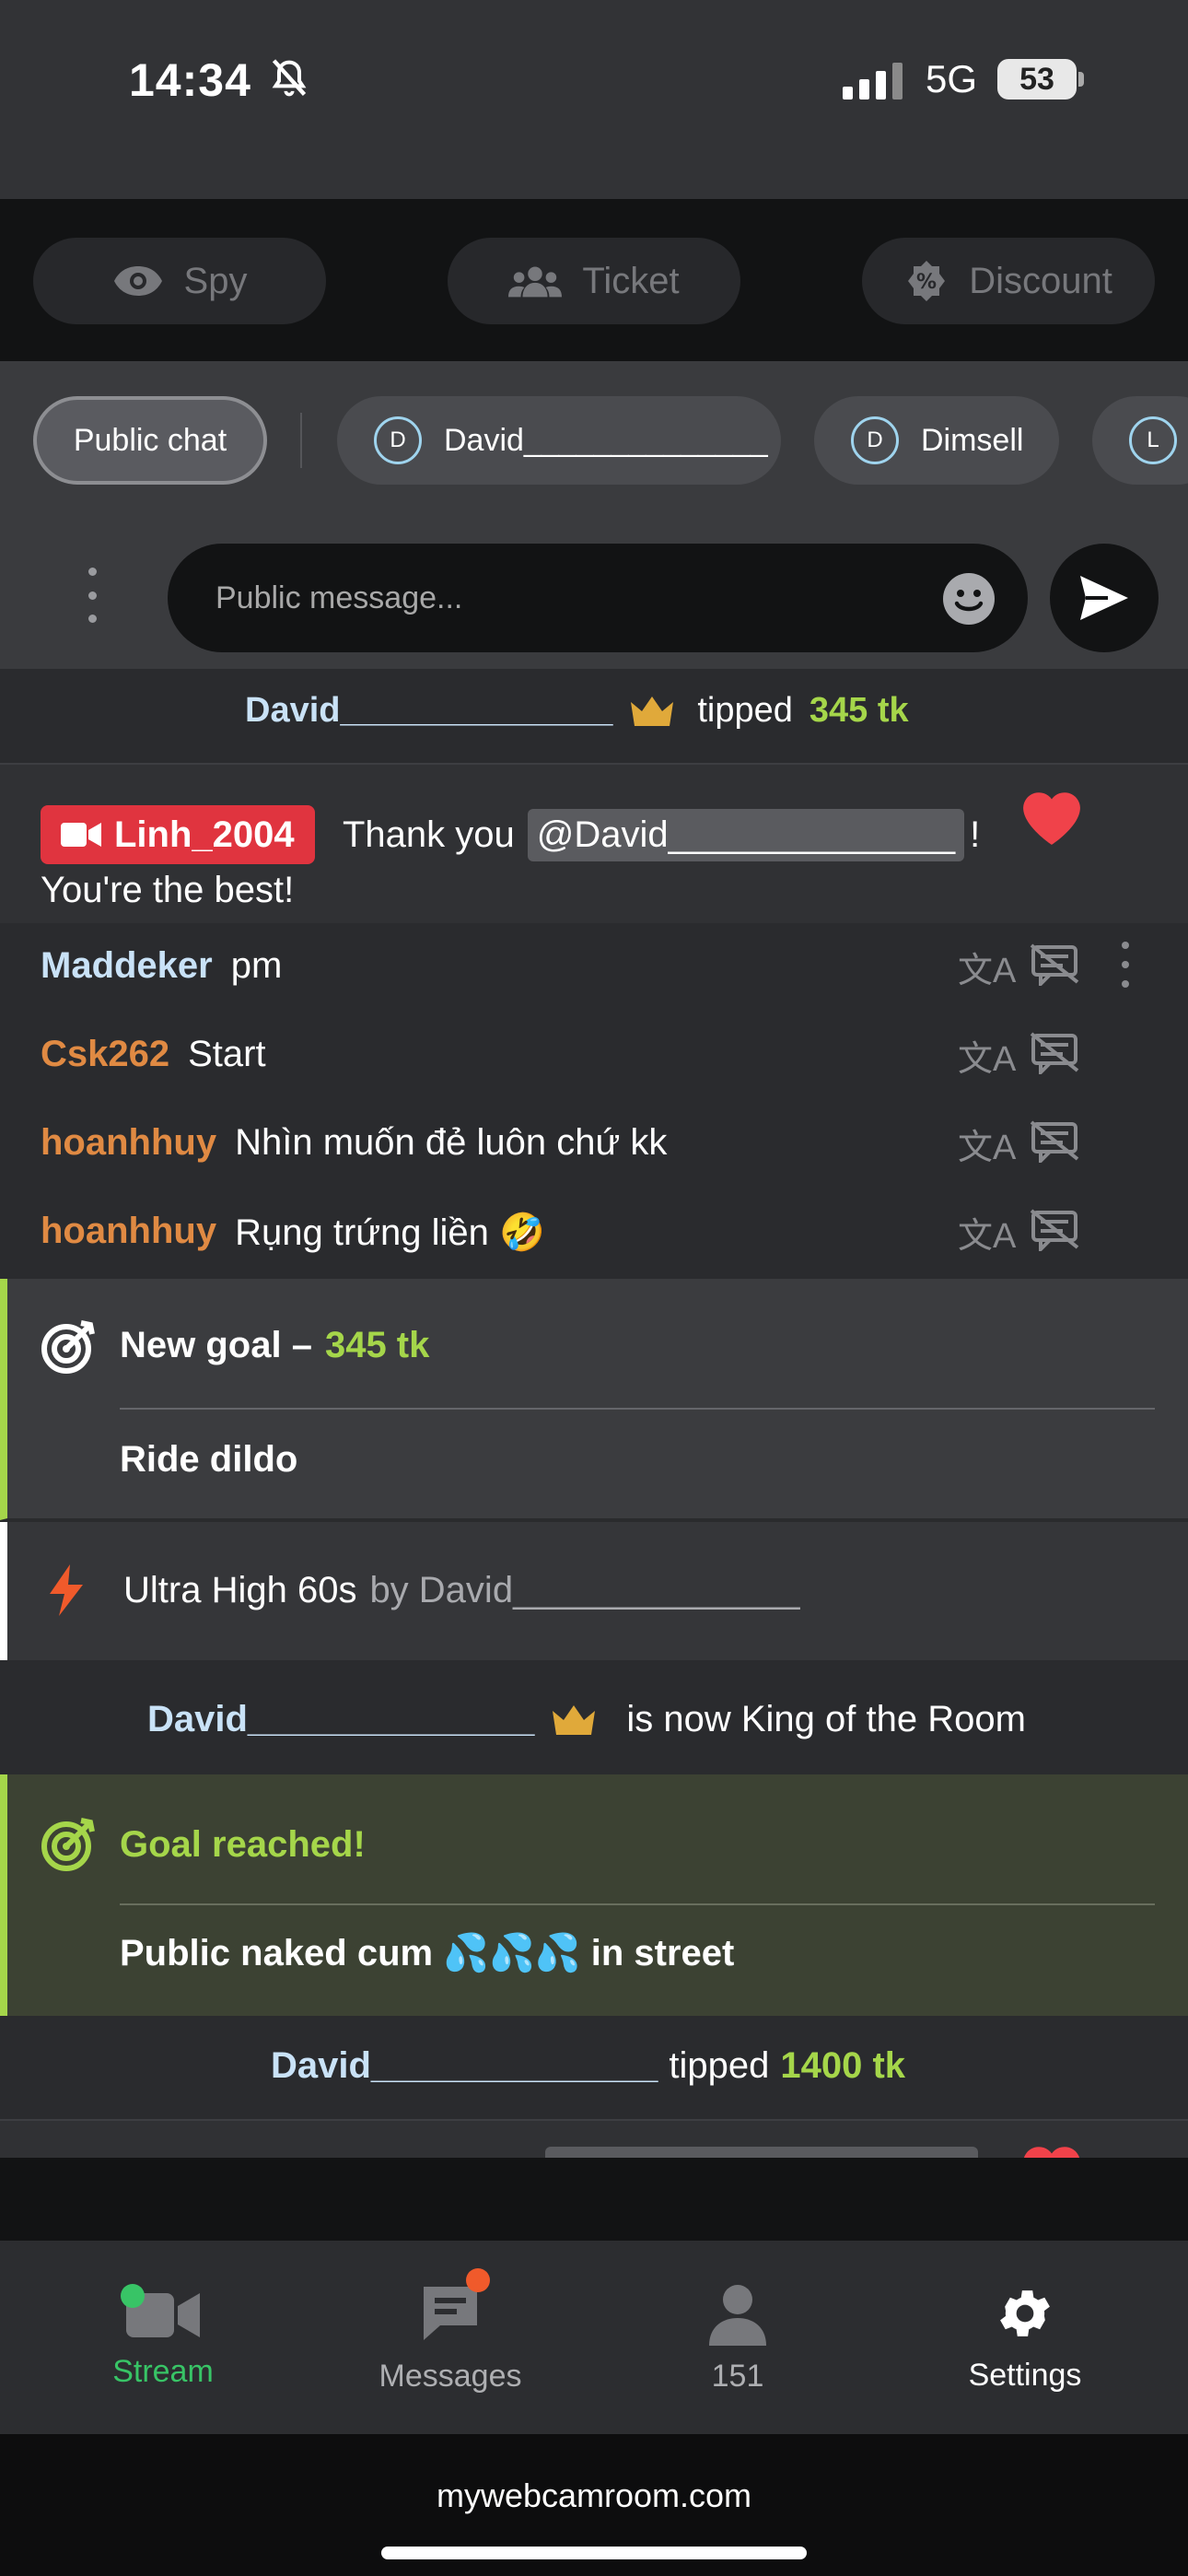 The image size is (1188, 2576). Describe the element at coordinates (1081, 79) in the screenshot. I see `battery-tip` at that location.